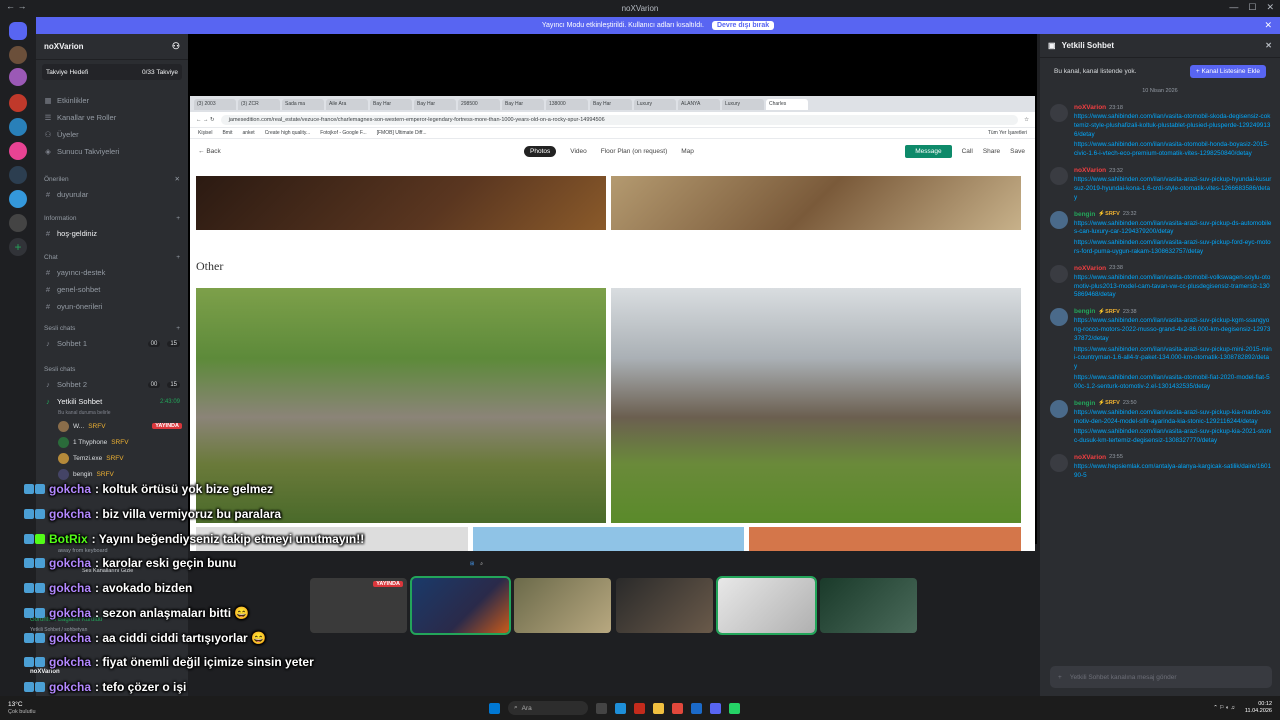  What do you see at coordinates (176, 46) in the screenshot?
I see `add-member-icon: ⚇` at bounding box center [176, 46].